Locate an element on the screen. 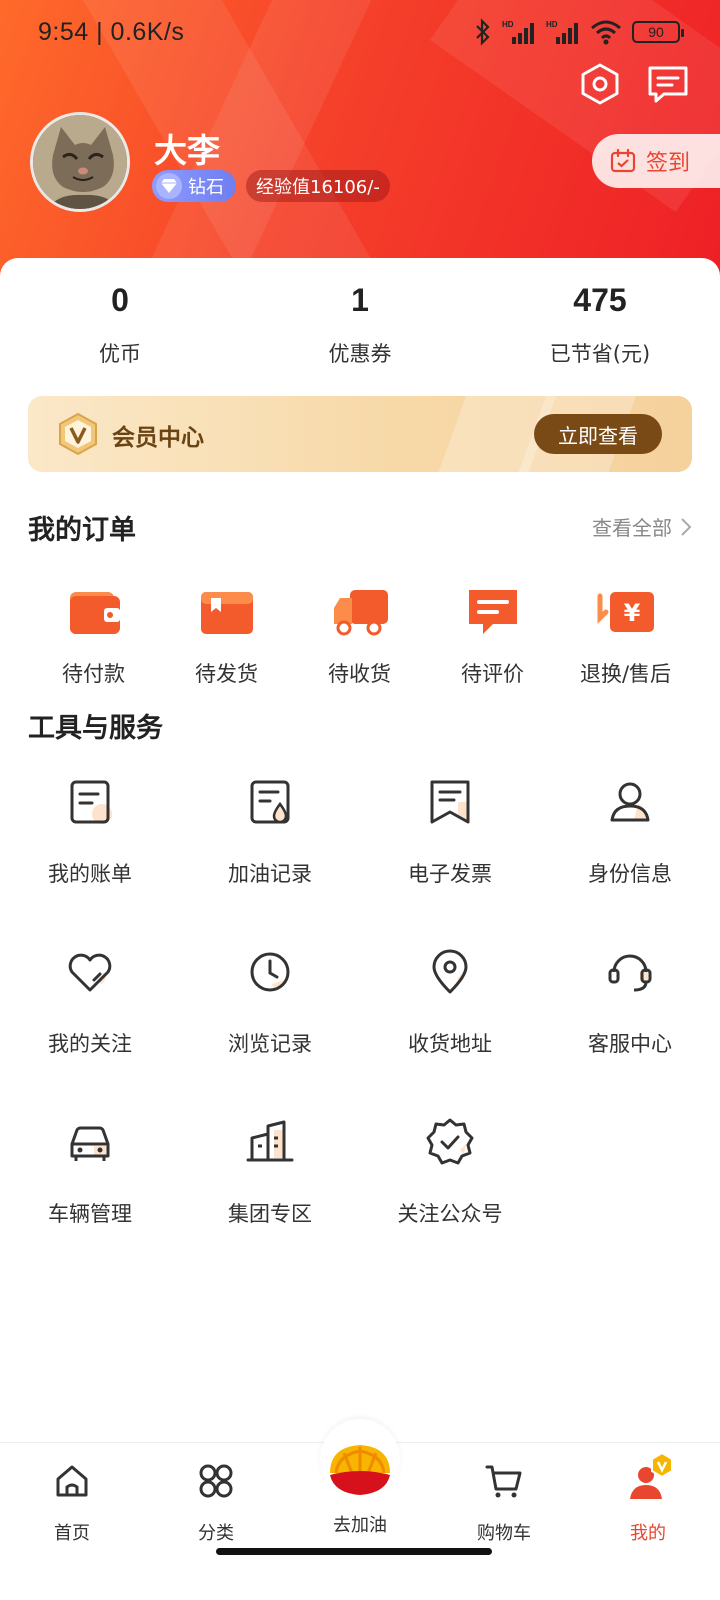 This screenshot has height=1600, width=720. signal-icon-2: HD is located at coordinates (562, 32).